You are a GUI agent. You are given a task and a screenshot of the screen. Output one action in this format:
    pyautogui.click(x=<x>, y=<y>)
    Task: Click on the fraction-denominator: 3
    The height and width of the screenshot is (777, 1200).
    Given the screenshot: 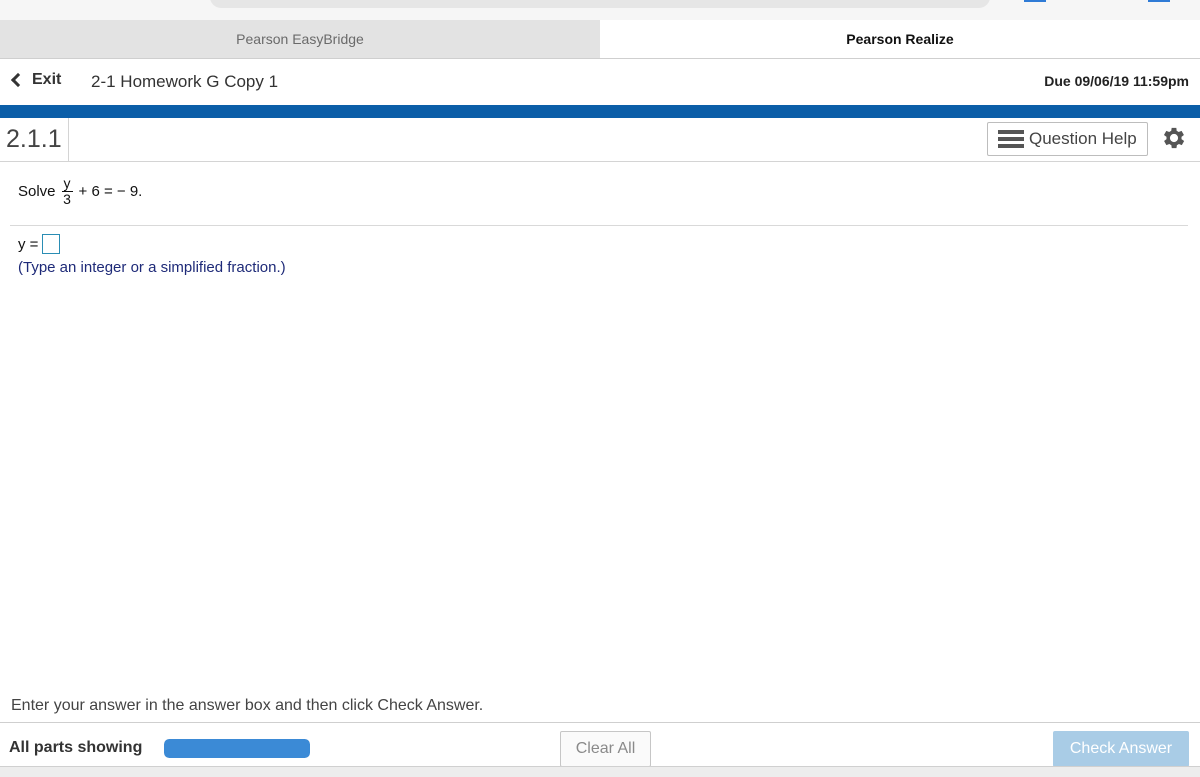 What is the action you would take?
    pyautogui.click(x=67, y=199)
    